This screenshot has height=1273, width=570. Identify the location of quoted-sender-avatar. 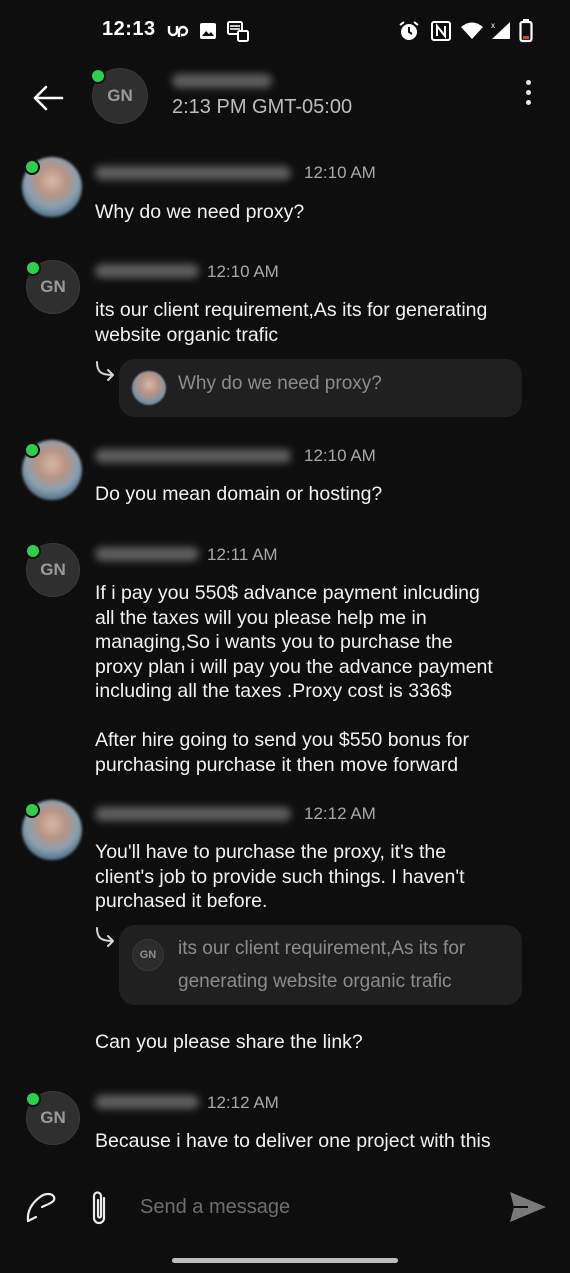
(149, 388).